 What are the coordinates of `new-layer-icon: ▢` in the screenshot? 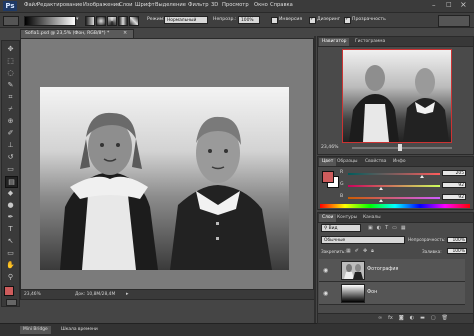 It's located at (433, 318).